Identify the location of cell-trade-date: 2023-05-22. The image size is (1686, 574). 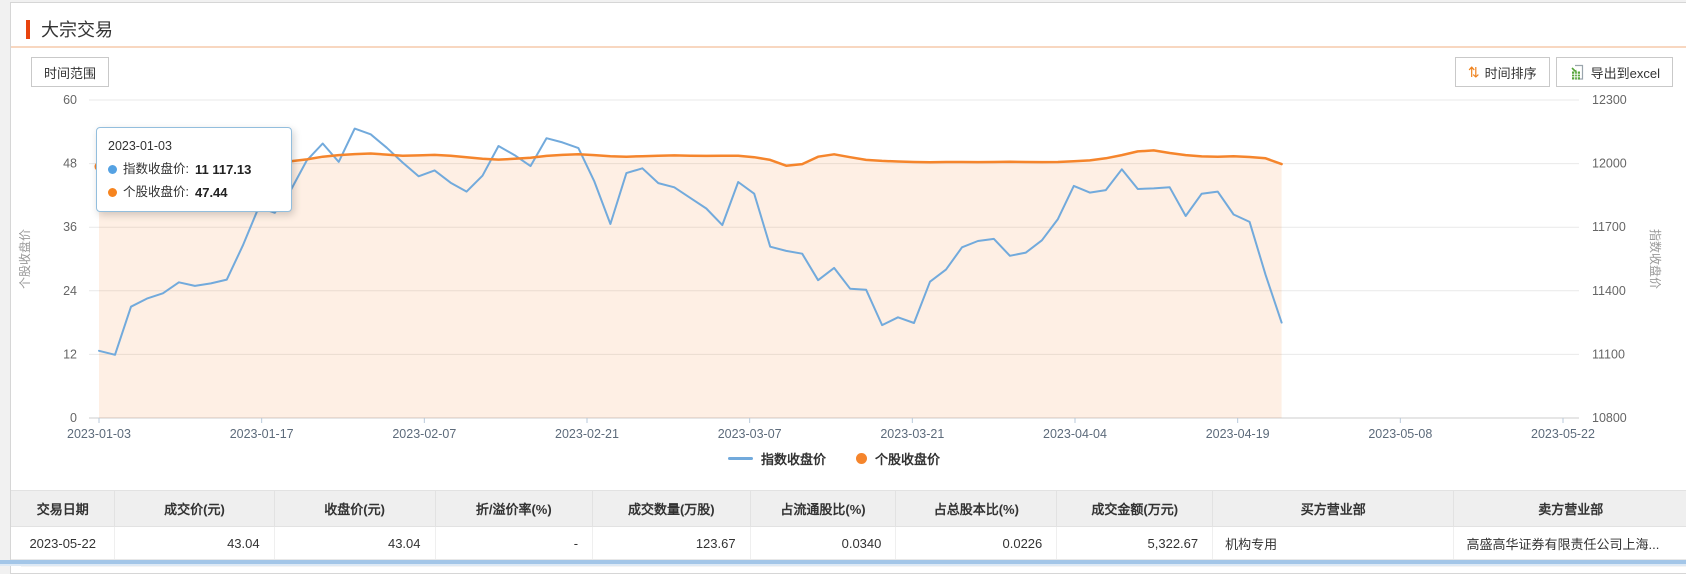
(63, 543).